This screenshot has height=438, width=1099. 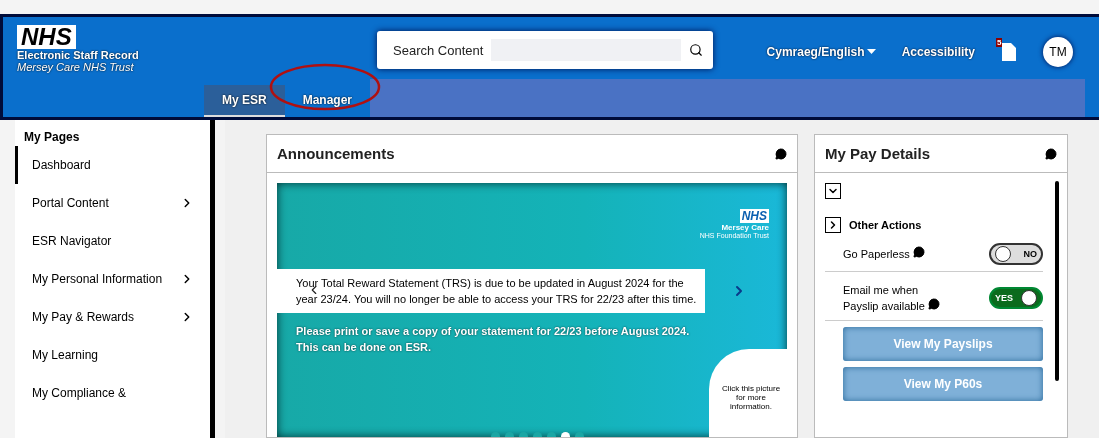 What do you see at coordinates (821, 52) in the screenshot?
I see `language-menu: Cymraeg/English` at bounding box center [821, 52].